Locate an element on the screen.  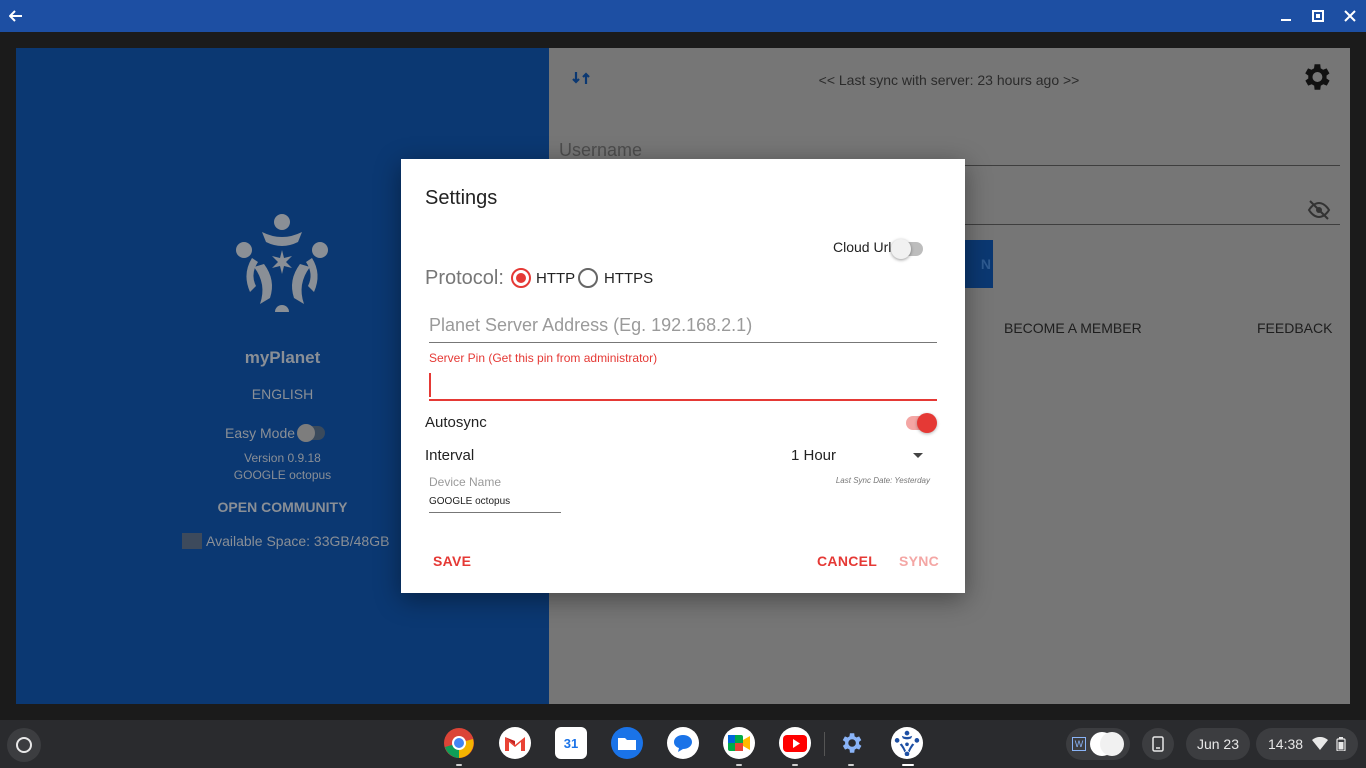
meet-icon is located at coordinates (739, 743).